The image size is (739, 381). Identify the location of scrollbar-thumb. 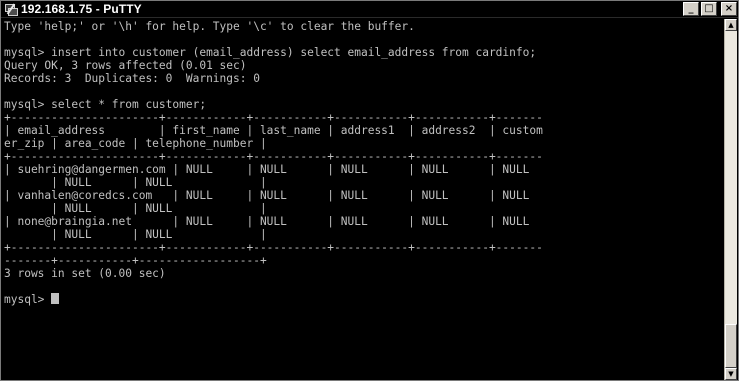
(731, 346).